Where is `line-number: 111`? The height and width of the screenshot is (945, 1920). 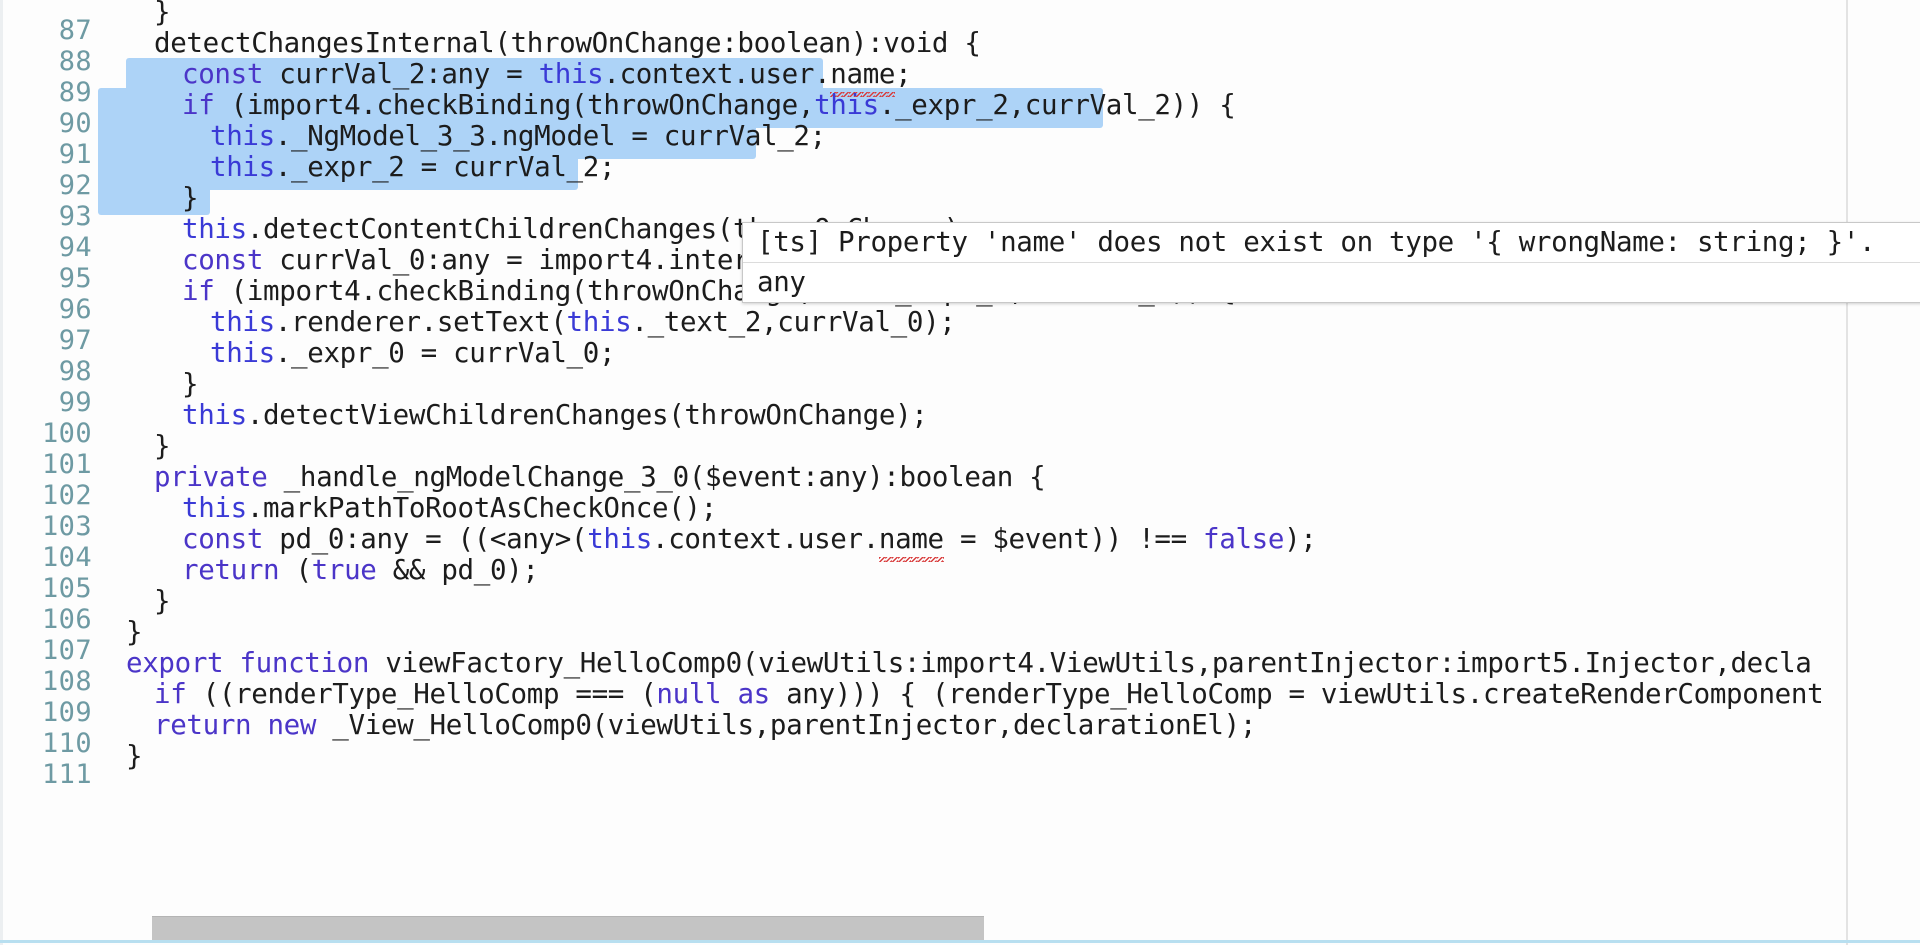 line-number: 111 is located at coordinates (67, 774).